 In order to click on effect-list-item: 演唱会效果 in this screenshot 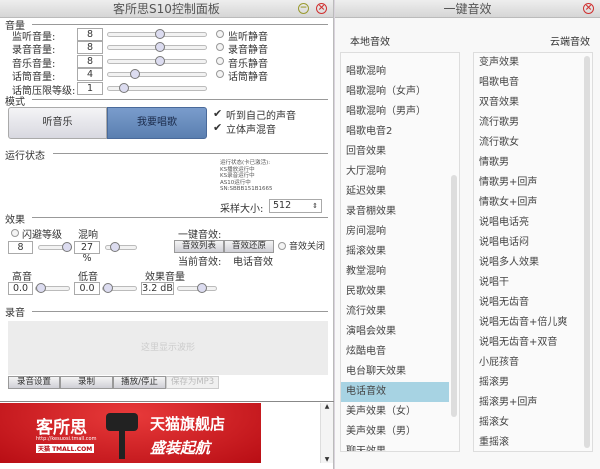, I will do `click(395, 332)`.